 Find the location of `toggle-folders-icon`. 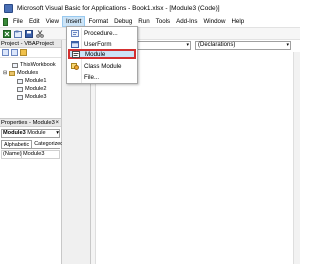

toggle-folders-icon is located at coordinates (23, 52).